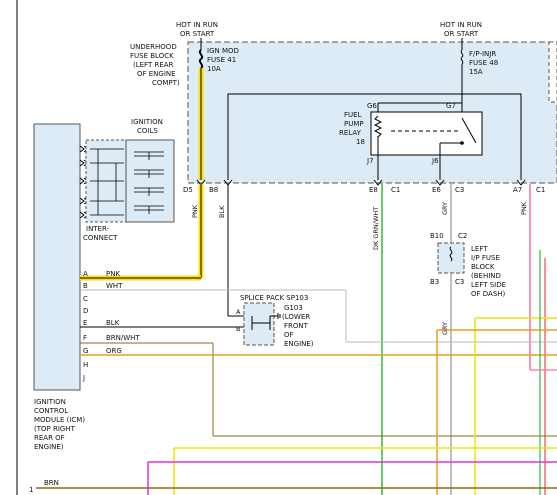 Image resolution: width=557 pixels, height=495 pixels. Describe the element at coordinates (57, 257) in the screenshot. I see `icm-module` at that location.